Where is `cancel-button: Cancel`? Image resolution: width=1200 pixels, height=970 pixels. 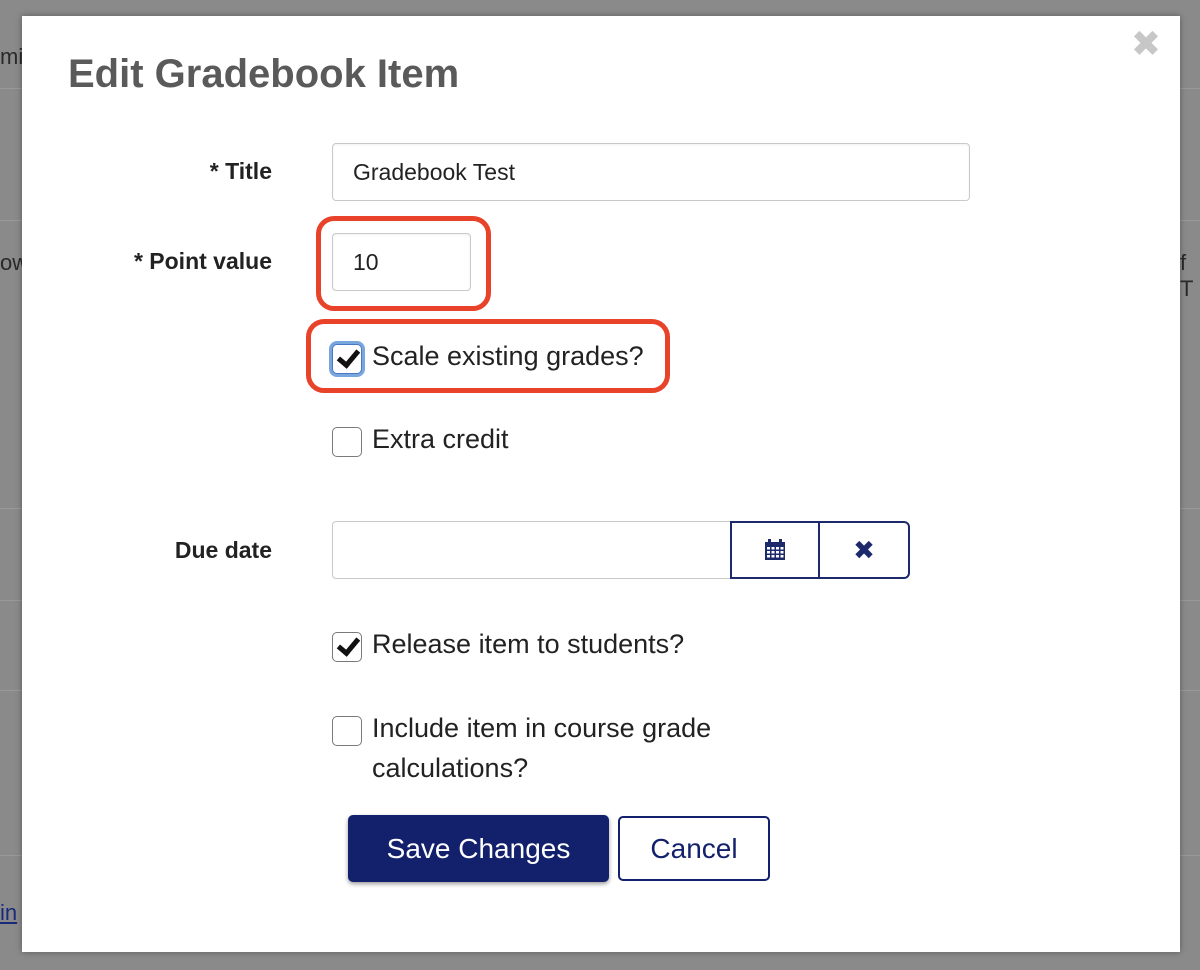
cancel-button: Cancel is located at coordinates (694, 848).